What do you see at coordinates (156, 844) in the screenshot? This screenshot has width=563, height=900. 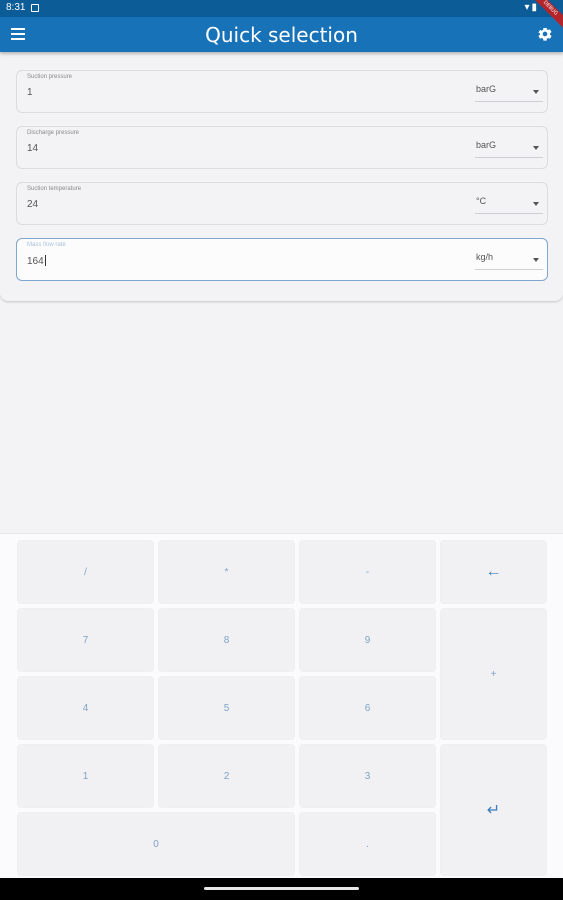 I see `key-0: 0` at bounding box center [156, 844].